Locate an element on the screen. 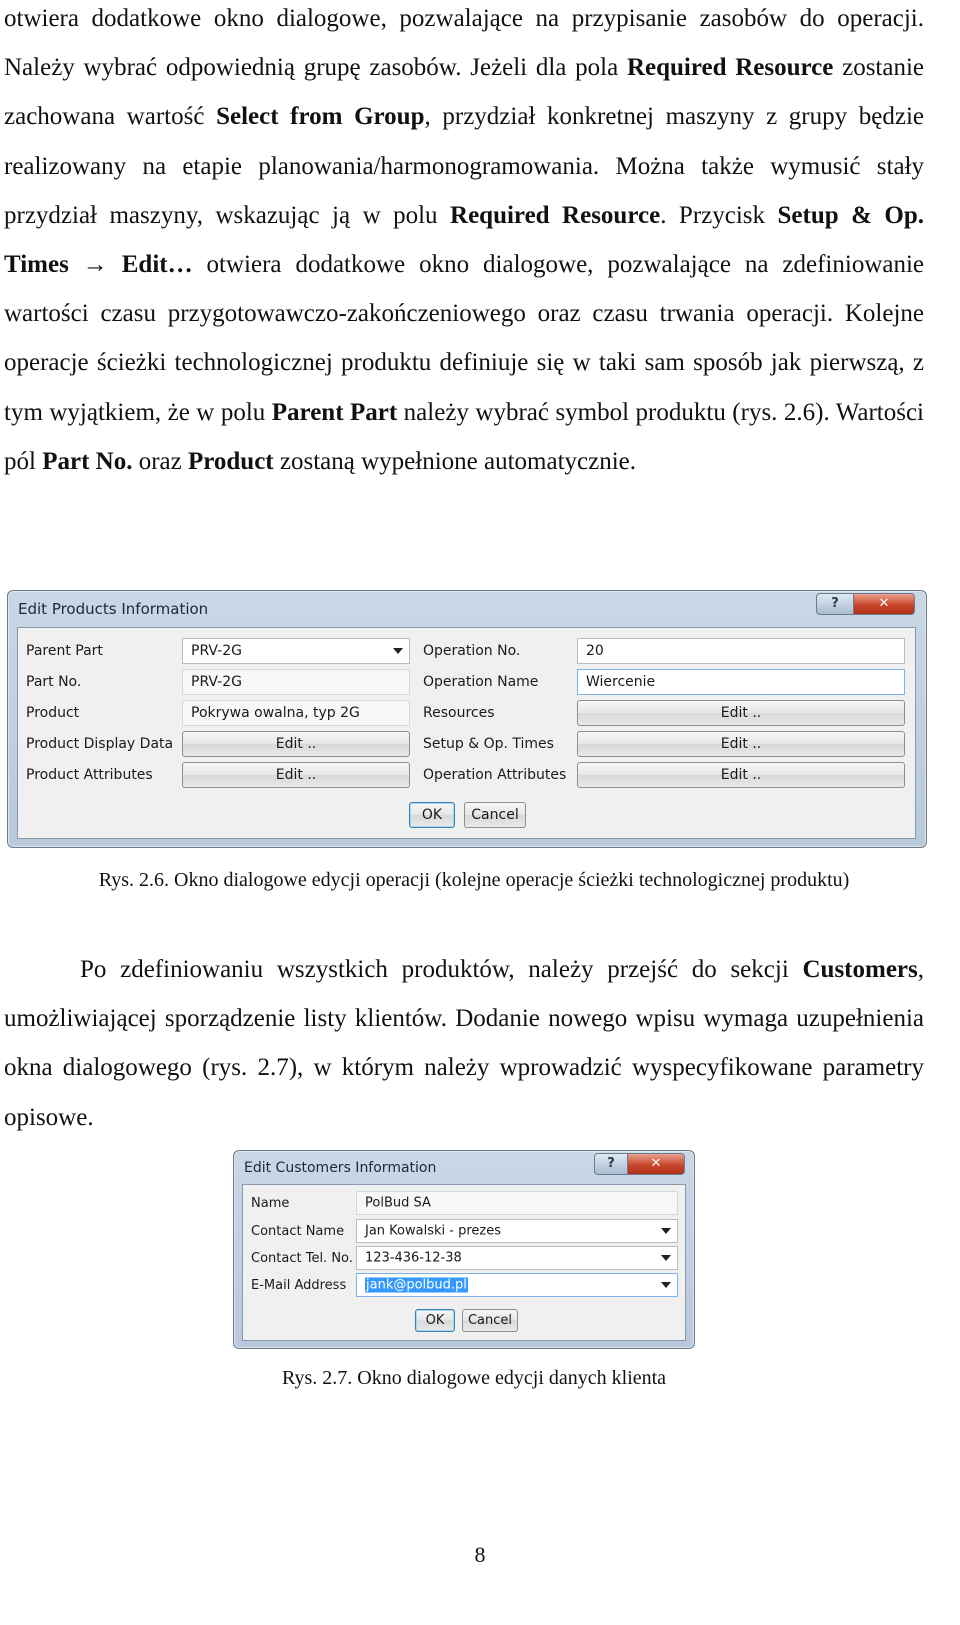 This screenshot has width=960, height=1625. contact-tel-value: 123-436-12-38 is located at coordinates (413, 1258).